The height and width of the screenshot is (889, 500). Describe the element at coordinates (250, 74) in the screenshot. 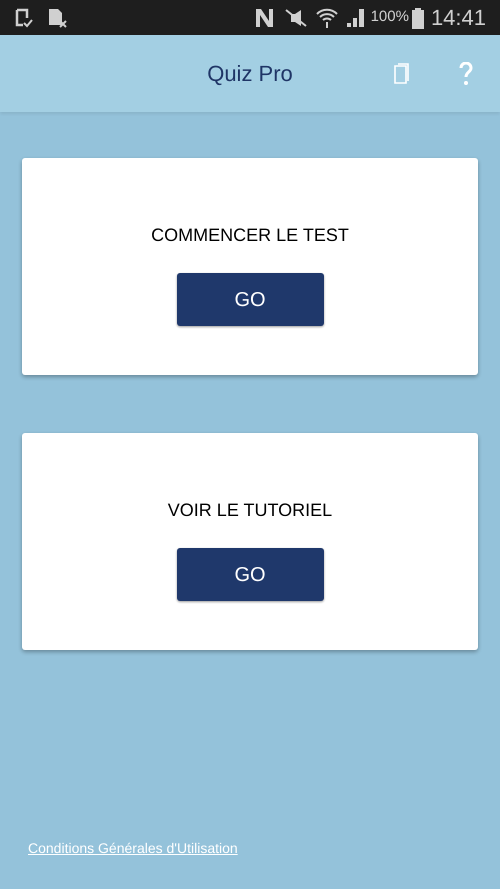

I see `app-title: Quiz Pro` at that location.